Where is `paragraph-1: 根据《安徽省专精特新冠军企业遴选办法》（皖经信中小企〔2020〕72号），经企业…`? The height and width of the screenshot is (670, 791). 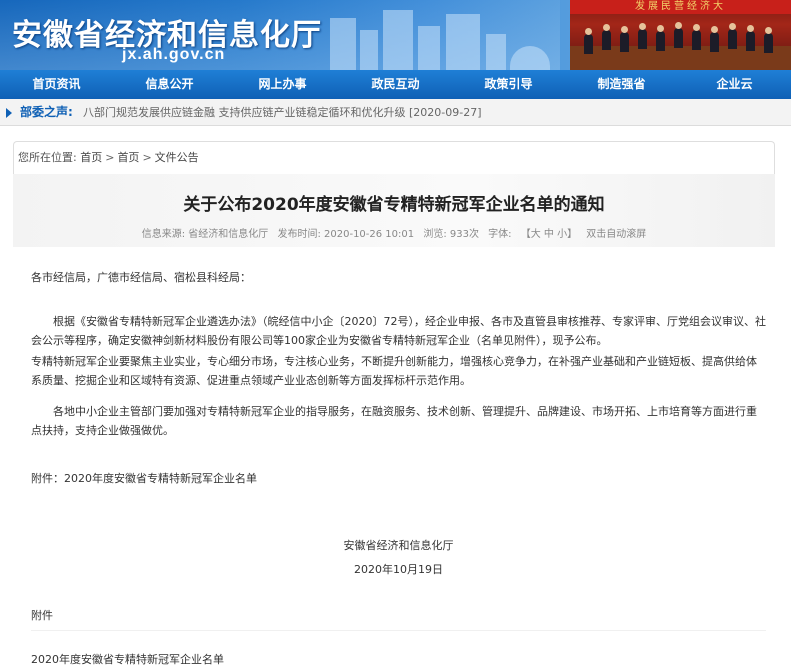
paragraph-1: 根据《安徽省专精特新冠军企业遴选办法》（皖经信中小企〔2020〕72号），经企业… is located at coordinates (398, 331).